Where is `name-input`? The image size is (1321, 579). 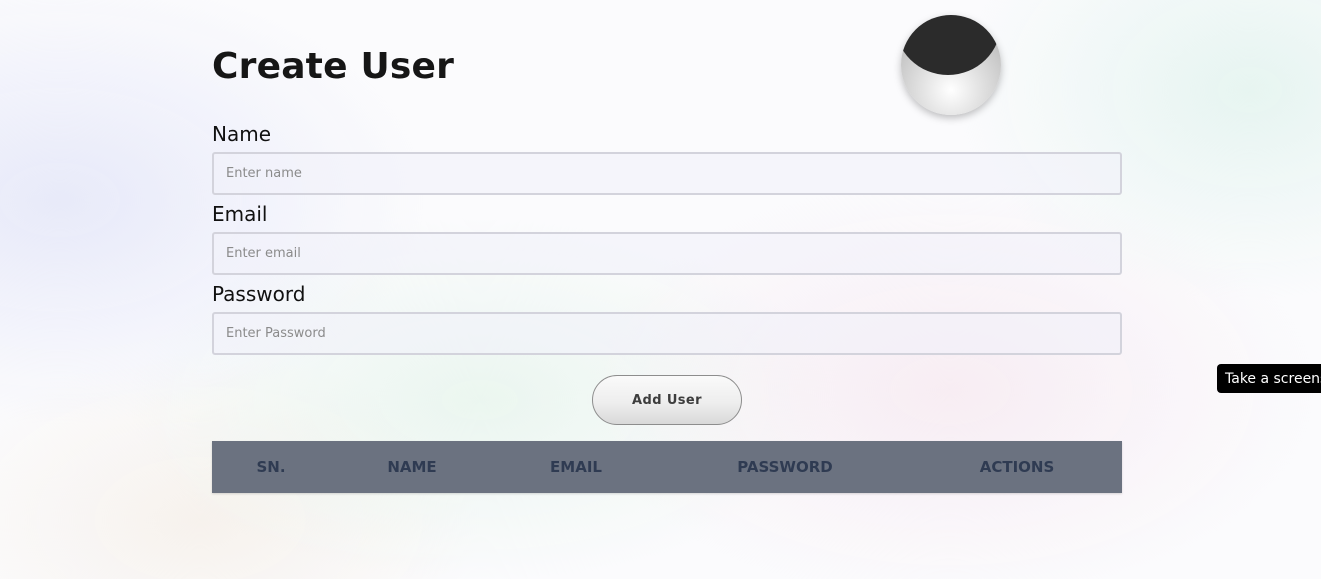 name-input is located at coordinates (667, 173).